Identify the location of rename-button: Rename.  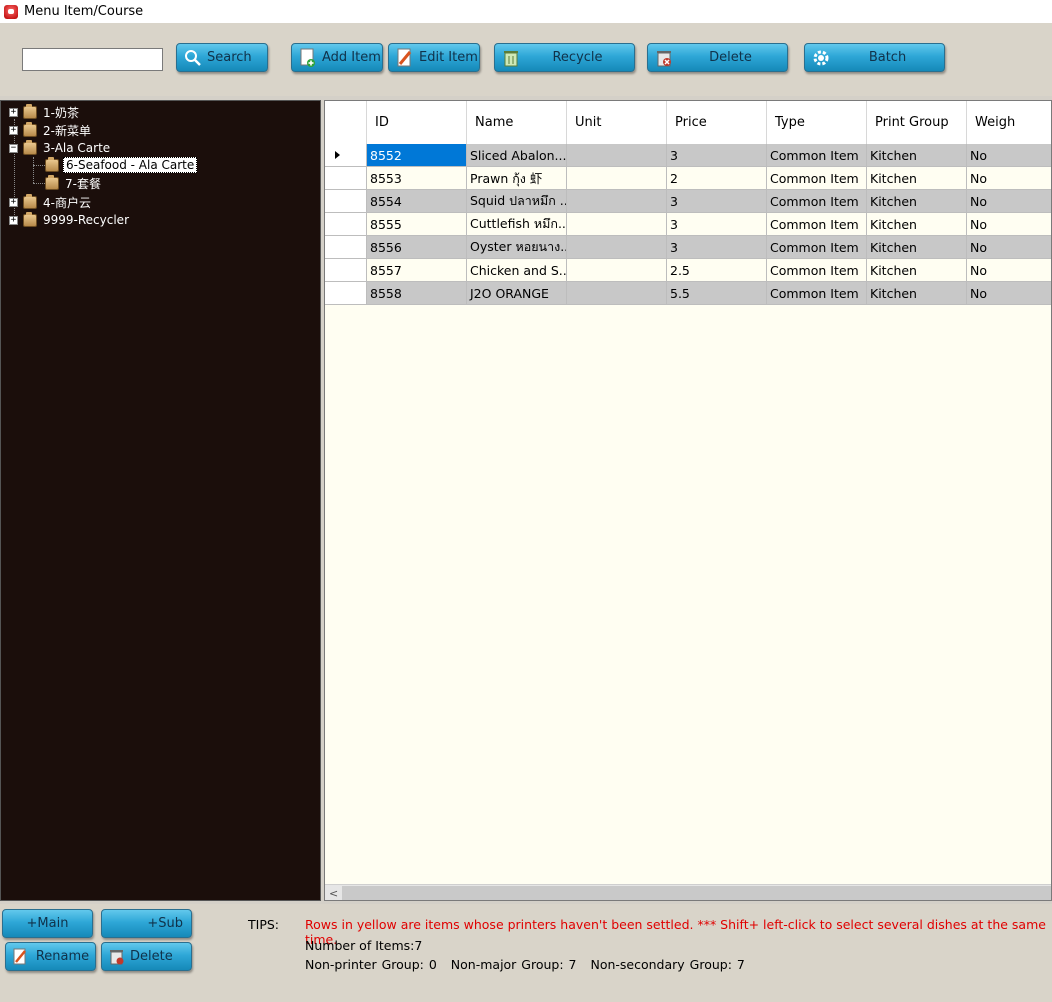
(50, 956).